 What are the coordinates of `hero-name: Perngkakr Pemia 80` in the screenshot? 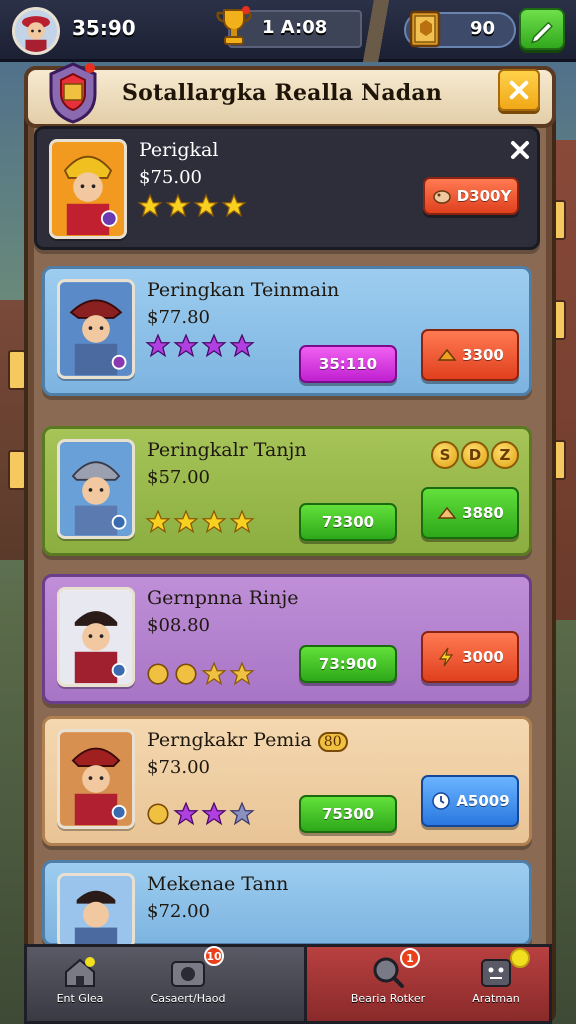 It's located at (247, 740).